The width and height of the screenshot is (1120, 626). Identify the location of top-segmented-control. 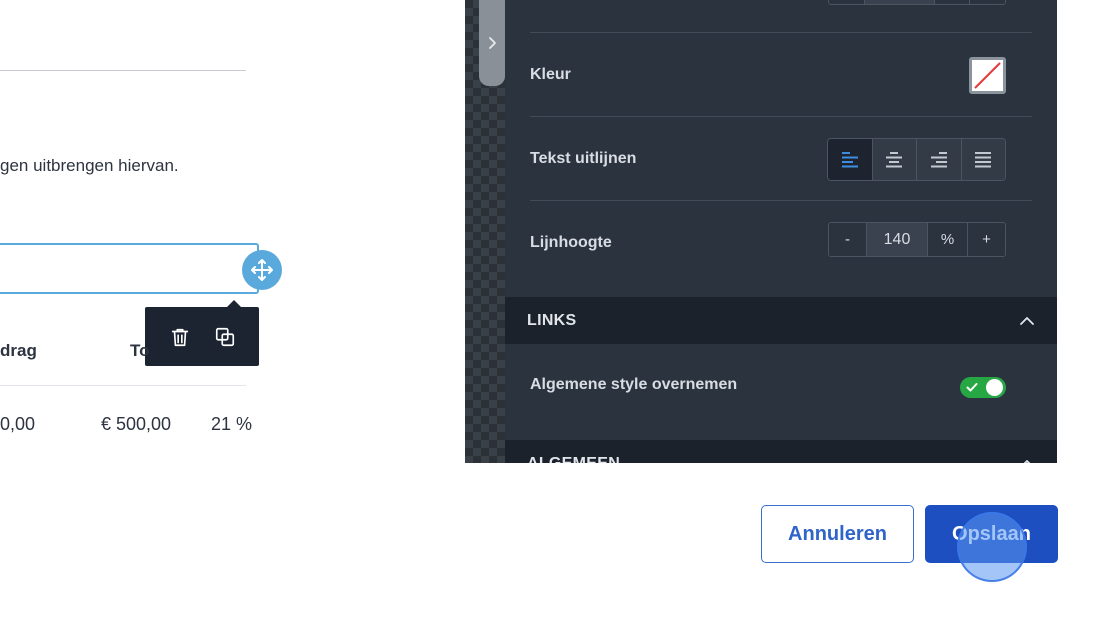
(917, 2).